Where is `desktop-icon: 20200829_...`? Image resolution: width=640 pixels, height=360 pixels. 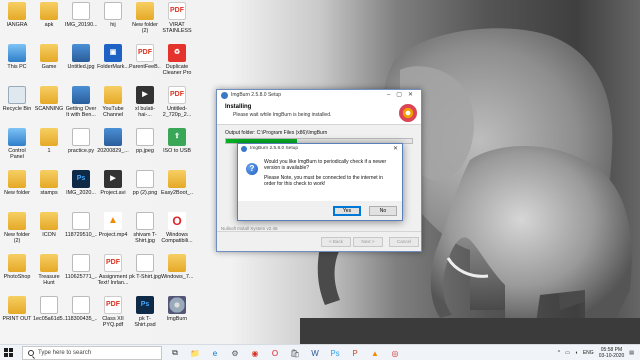
desktop-icon: 20200829_... is located at coordinates (113, 141).